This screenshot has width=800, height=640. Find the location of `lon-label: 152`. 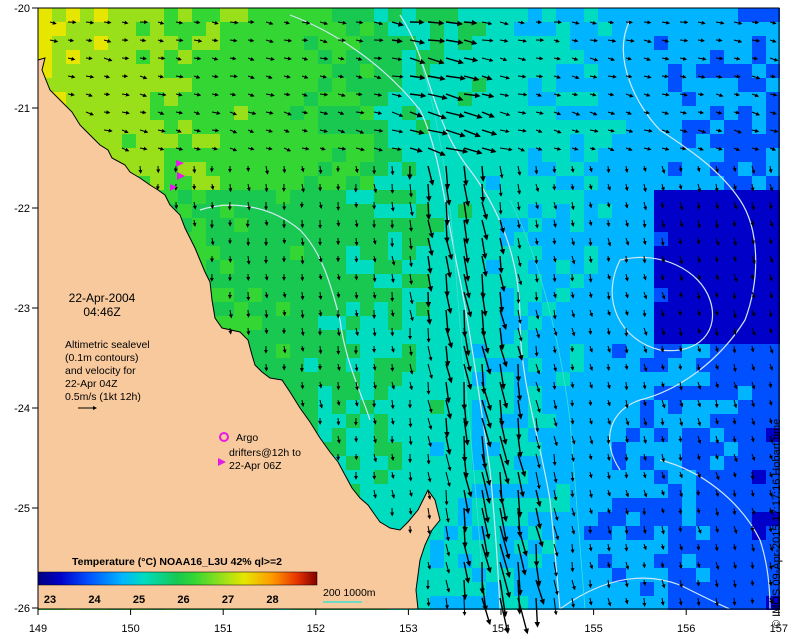

lon-label: 152 is located at coordinates (316, 629).